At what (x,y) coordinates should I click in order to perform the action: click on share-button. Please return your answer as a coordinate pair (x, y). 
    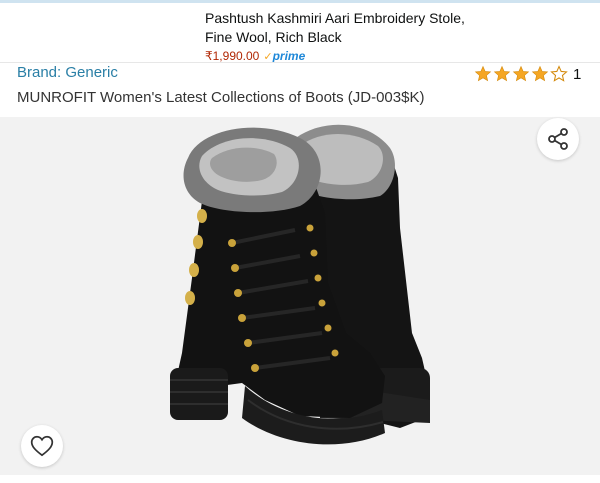
    Looking at the image, I should click on (558, 139).